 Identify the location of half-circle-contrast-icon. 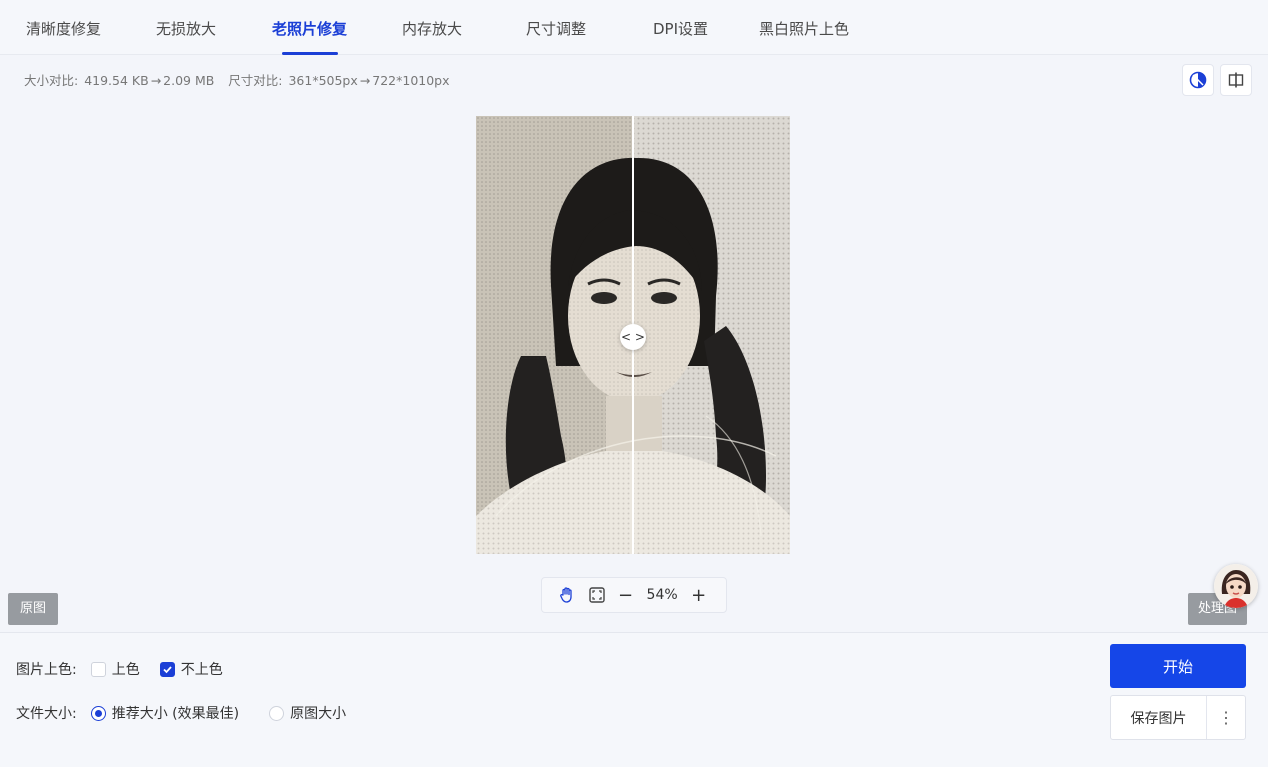
(1198, 80).